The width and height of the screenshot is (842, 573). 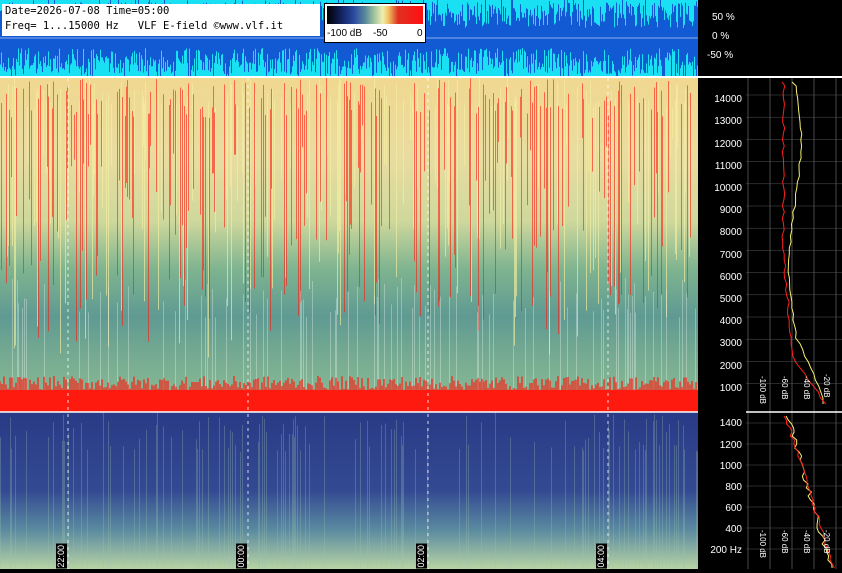 What do you see at coordinates (730, 321) in the screenshot?
I see `freq-label: 4000` at bounding box center [730, 321].